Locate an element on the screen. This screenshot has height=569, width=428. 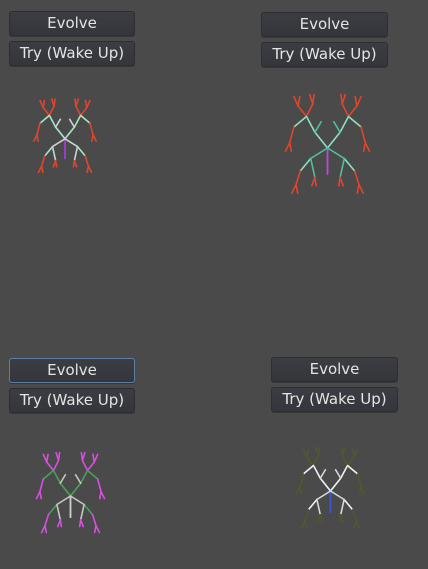
creature-bottom-right is located at coordinates (330, 487).